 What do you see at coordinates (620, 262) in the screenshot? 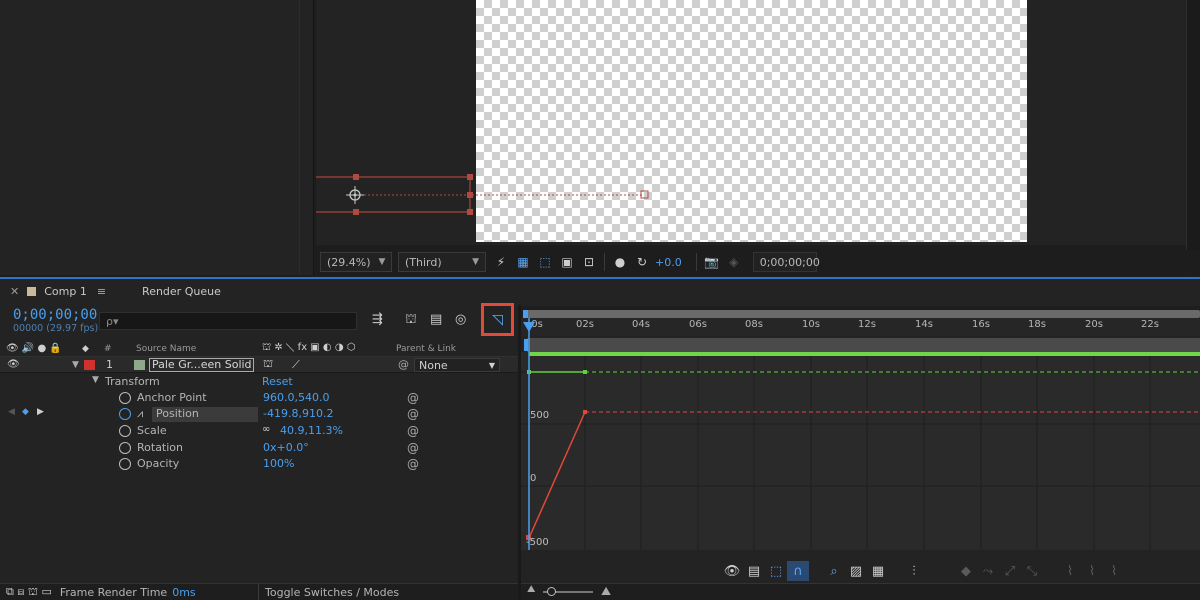
I see `channel-rgb-icon: ●` at bounding box center [620, 262].